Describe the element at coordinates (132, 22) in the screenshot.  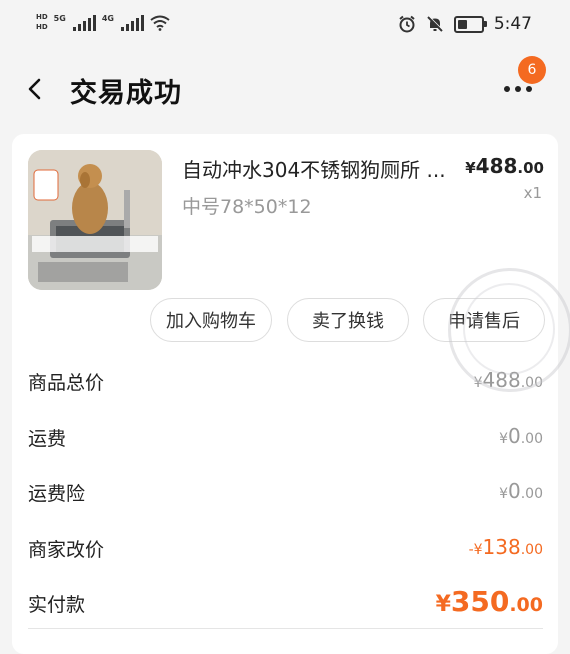
I see `signal-bars-2-icon` at that location.